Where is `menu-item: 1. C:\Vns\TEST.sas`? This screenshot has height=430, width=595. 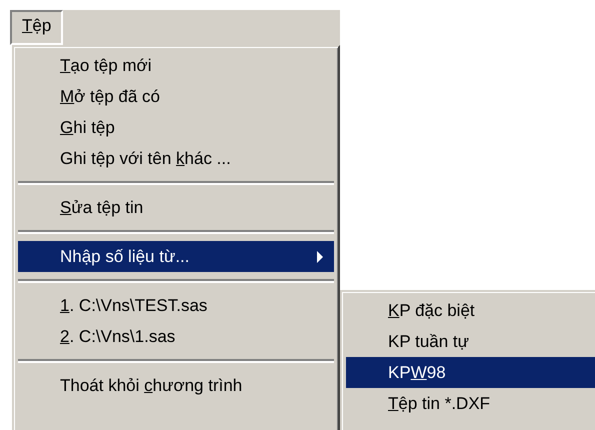
menu-item: 1. C:\Vns\TEST.sas is located at coordinates (176, 305).